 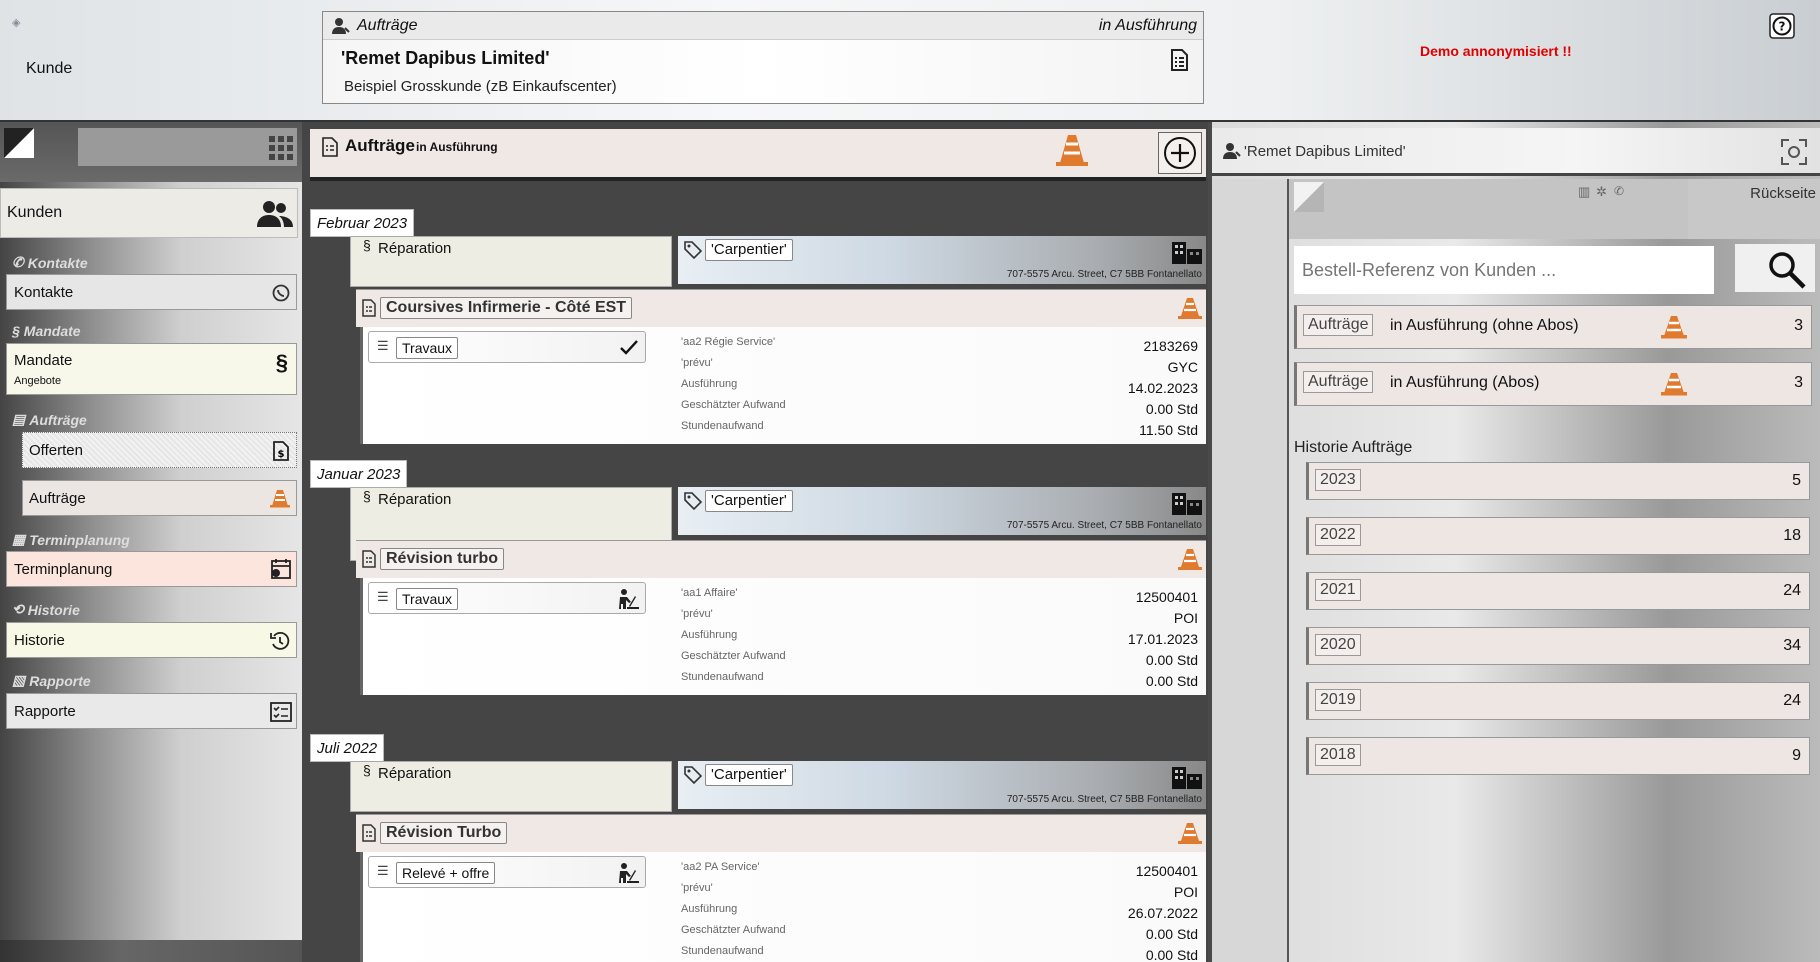 What do you see at coordinates (1792, 645) in the screenshot?
I see `history-count: 34` at bounding box center [1792, 645].